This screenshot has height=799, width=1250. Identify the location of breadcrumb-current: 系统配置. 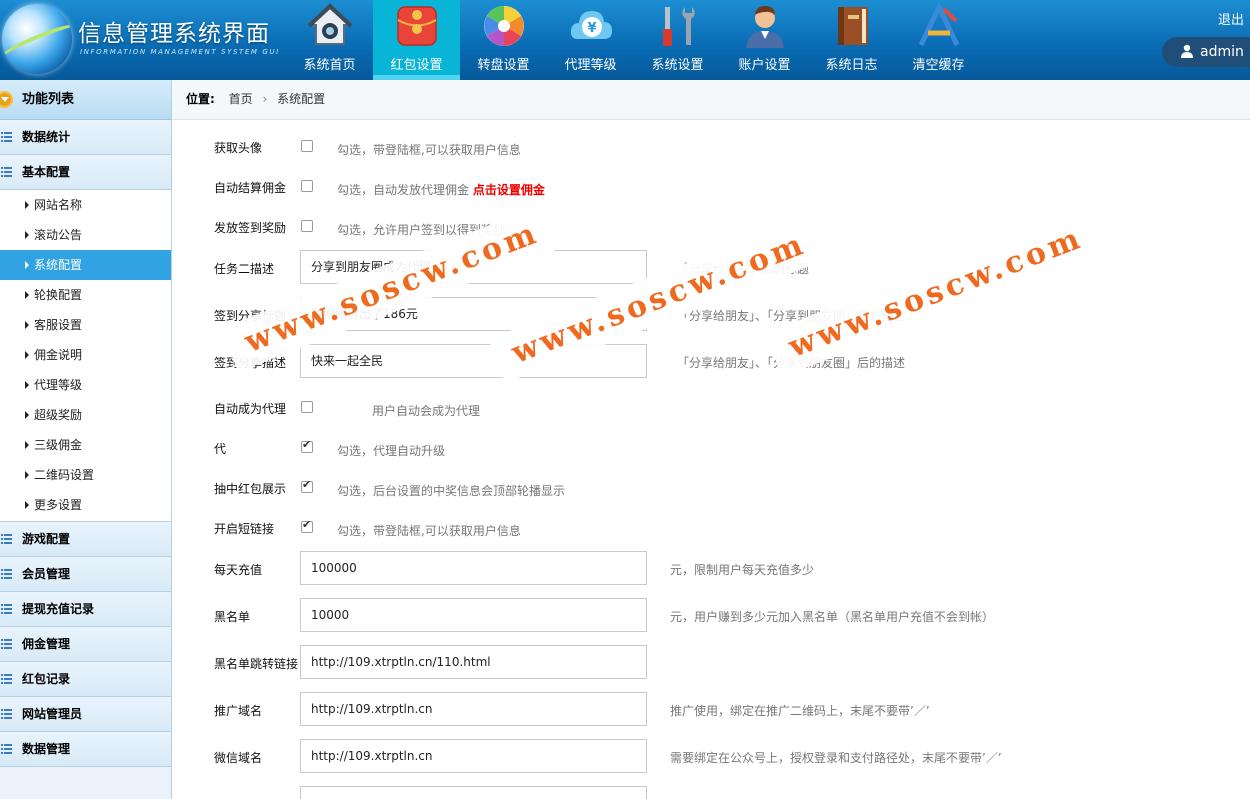
(301, 99).